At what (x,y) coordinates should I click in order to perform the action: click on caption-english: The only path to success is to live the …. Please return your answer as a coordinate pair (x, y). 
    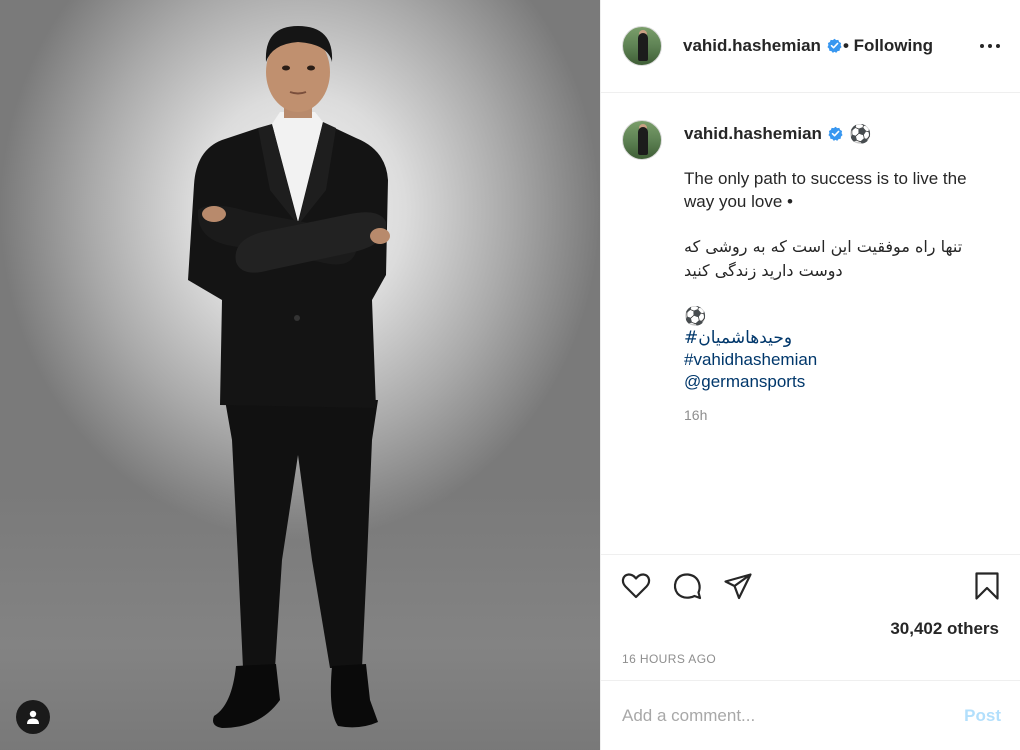
    Looking at the image, I should click on (825, 190).